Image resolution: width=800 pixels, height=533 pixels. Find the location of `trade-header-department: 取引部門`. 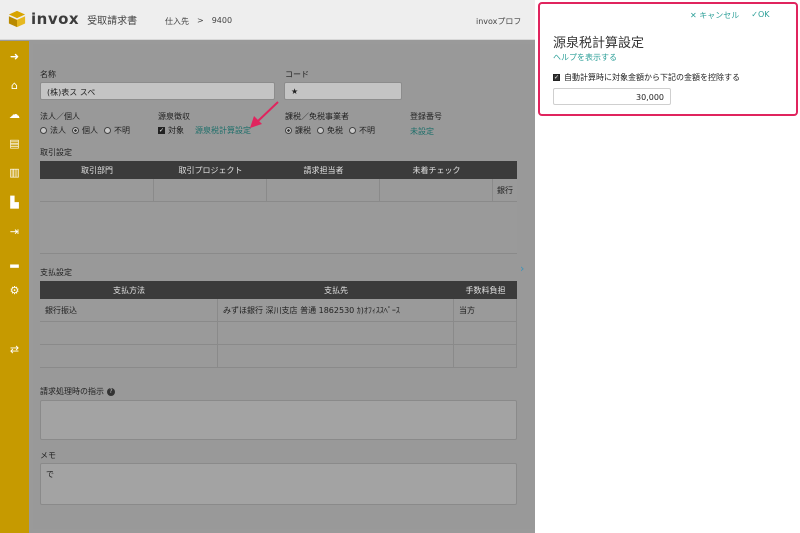

trade-header-department: 取引部門 is located at coordinates (97, 170).